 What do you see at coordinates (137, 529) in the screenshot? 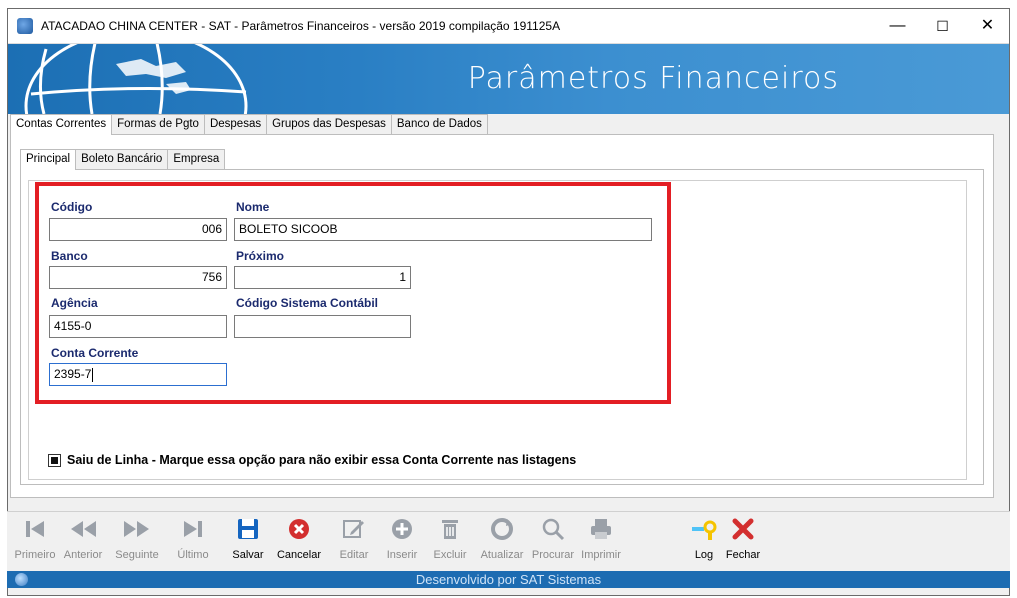
I see `next-icon` at bounding box center [137, 529].